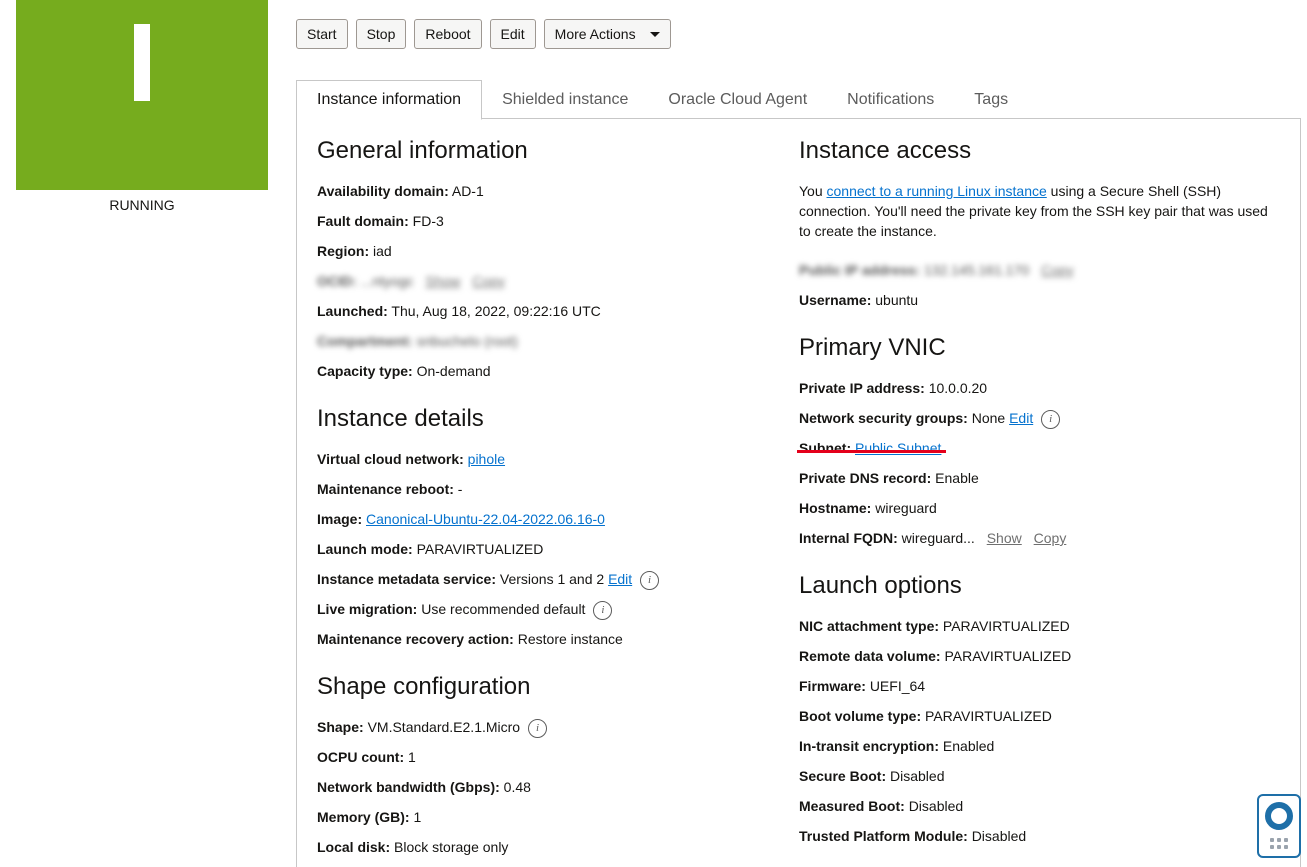 The image size is (1307, 867). I want to click on launch-mode-row: Launch mode: PARAVIRTUALIZED, so click(547, 549).